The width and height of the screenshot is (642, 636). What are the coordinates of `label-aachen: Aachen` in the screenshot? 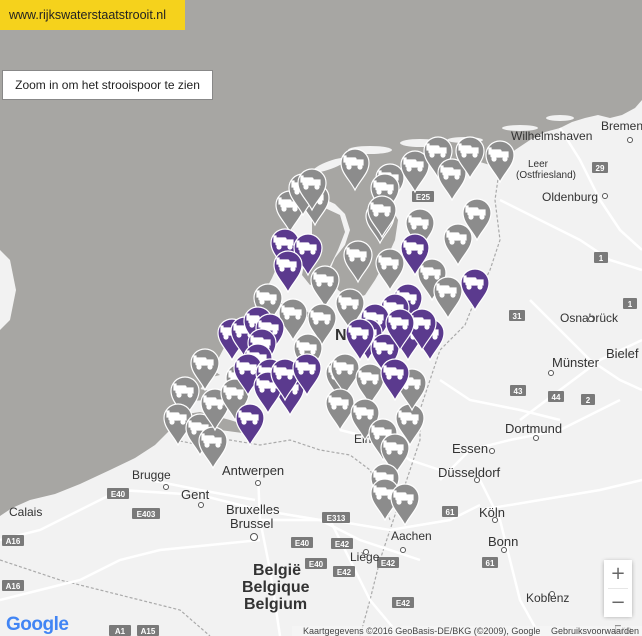 It's located at (411, 536).